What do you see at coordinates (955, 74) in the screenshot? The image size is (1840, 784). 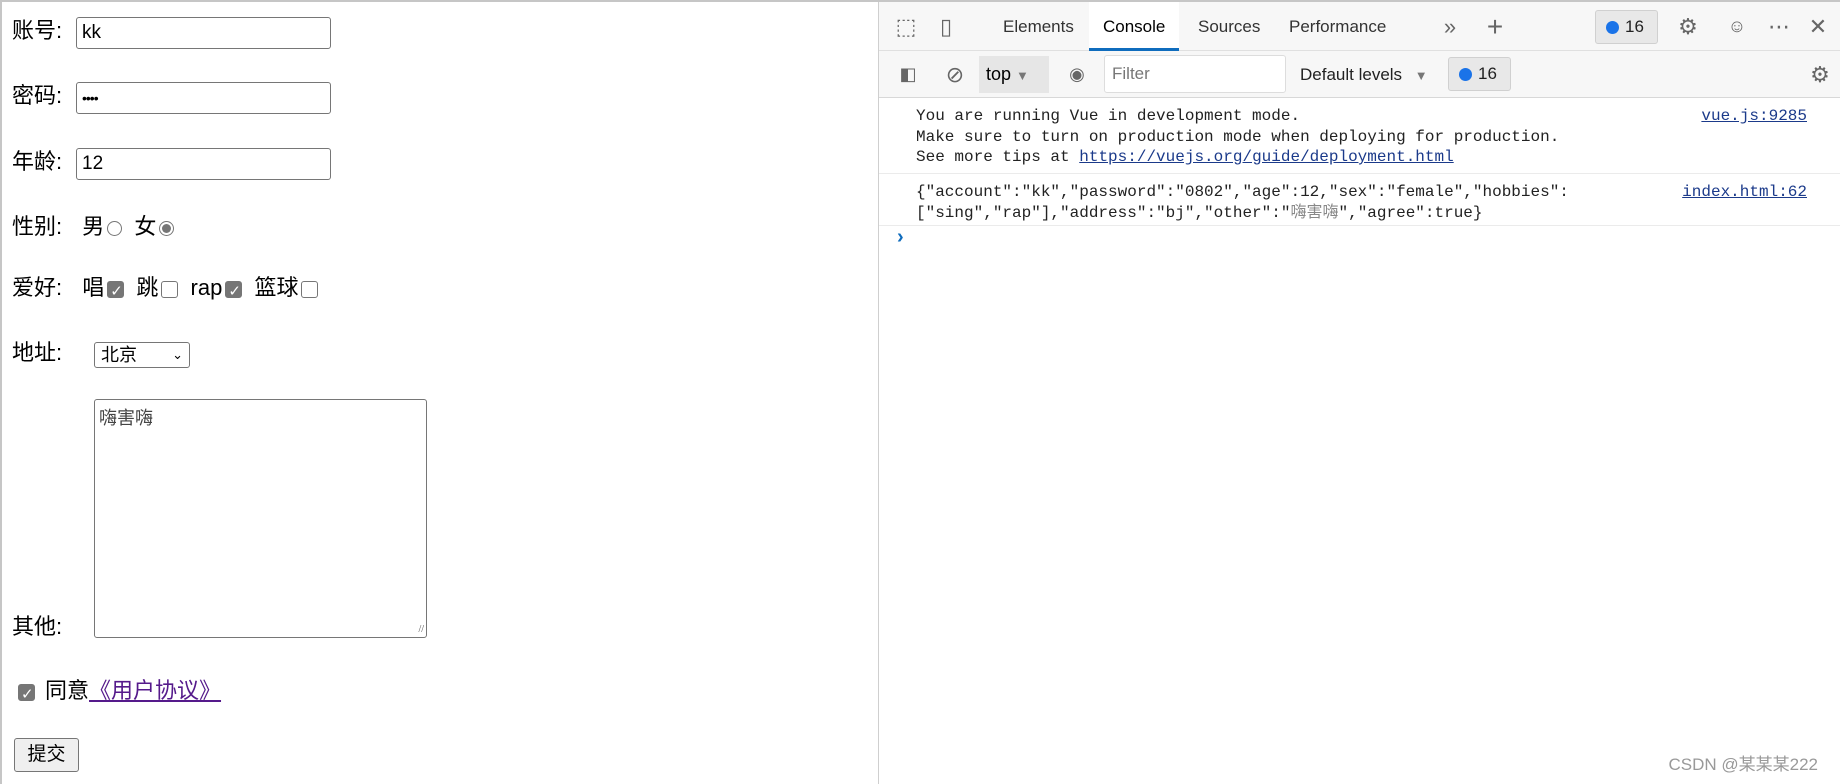 I see `clear-console-icon: ⊘` at bounding box center [955, 74].